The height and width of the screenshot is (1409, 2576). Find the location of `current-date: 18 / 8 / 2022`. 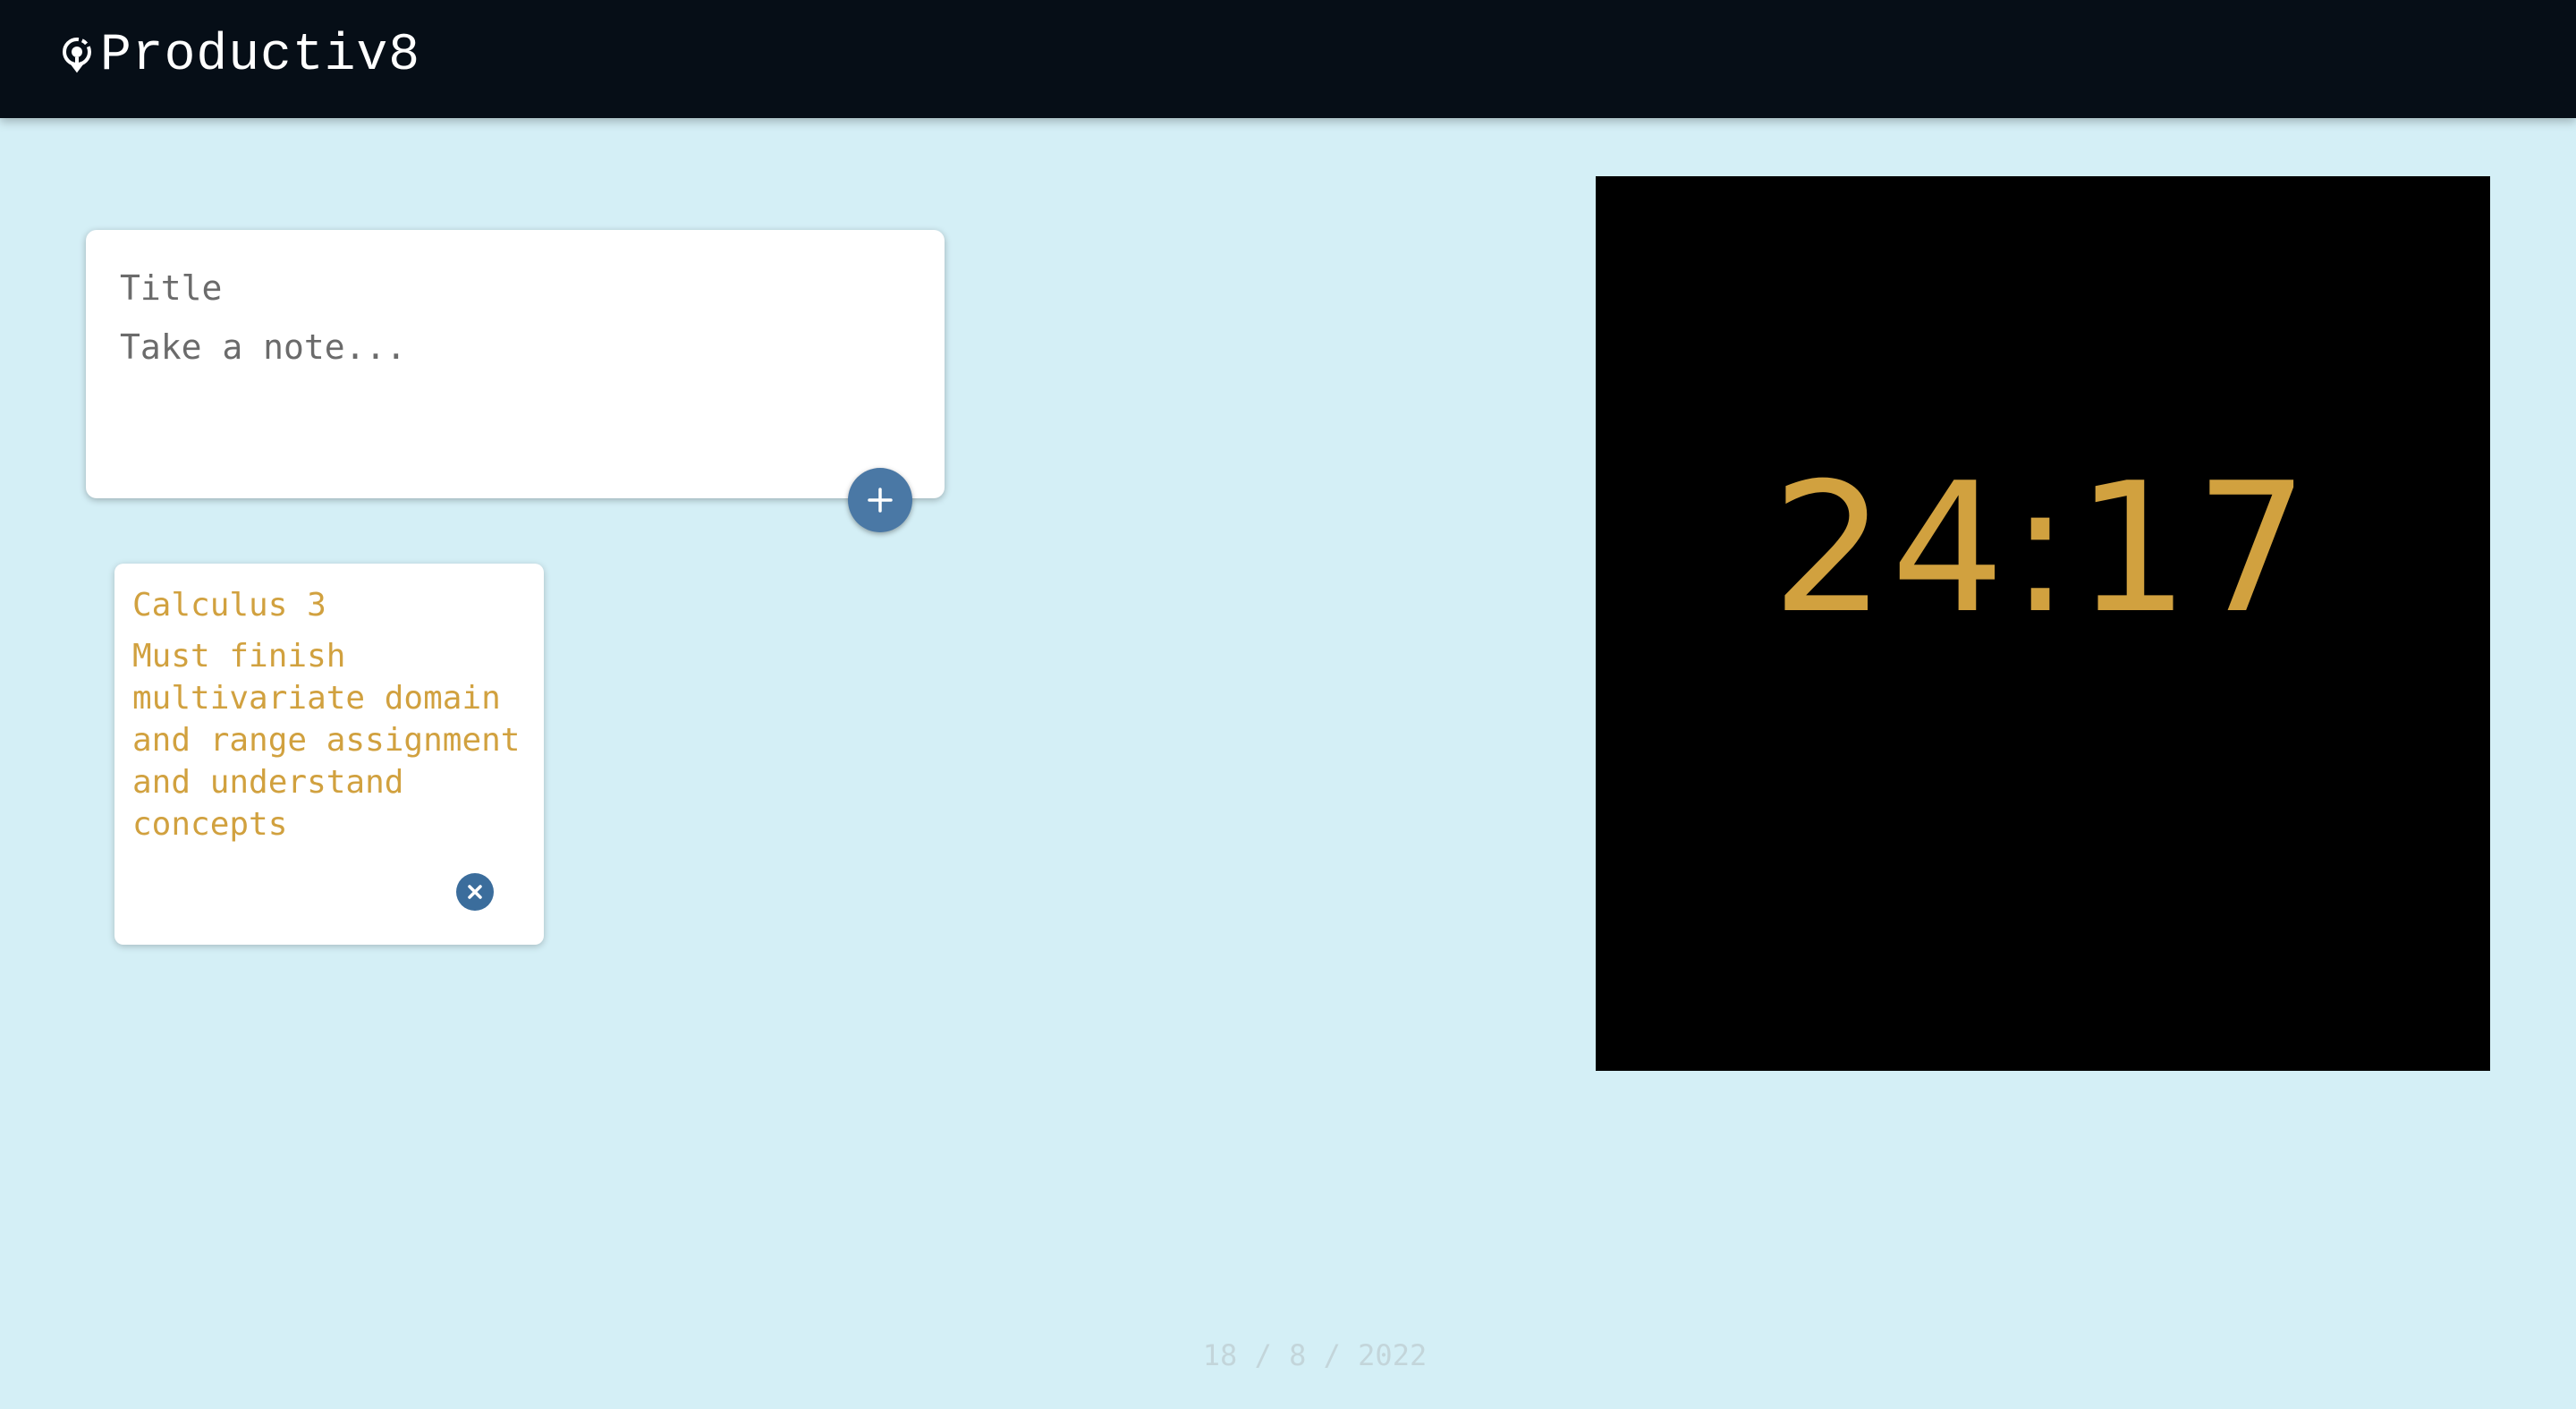

current-date: 18 / 8 / 2022 is located at coordinates (1315, 1355).